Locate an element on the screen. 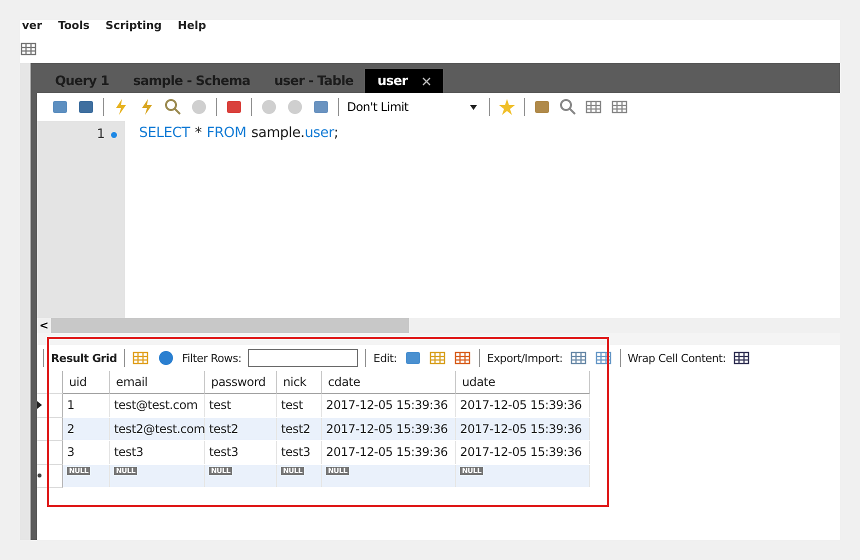 This screenshot has width=860, height=560. delete-row-icon is located at coordinates (463, 358).